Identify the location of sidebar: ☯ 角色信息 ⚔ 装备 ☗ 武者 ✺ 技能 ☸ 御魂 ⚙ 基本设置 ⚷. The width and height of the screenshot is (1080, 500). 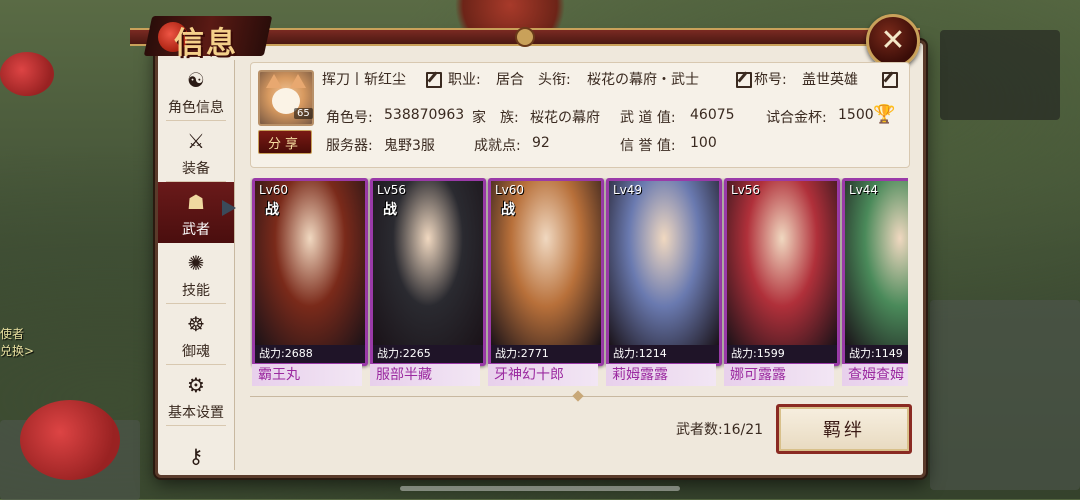
(196, 265).